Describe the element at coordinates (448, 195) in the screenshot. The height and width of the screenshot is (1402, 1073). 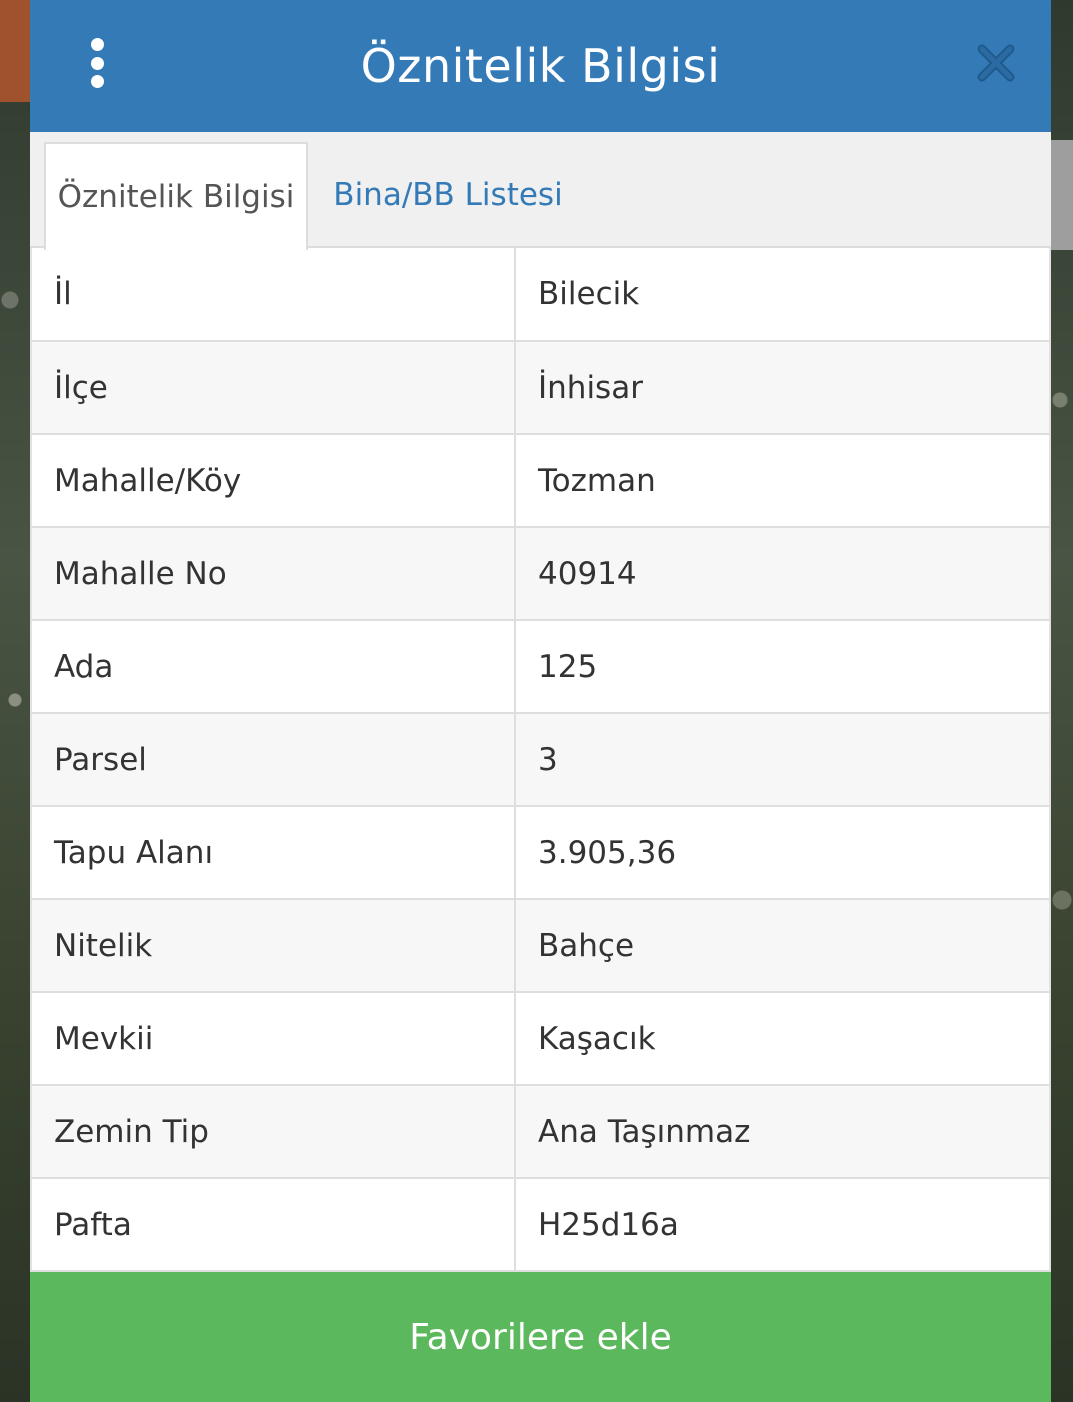
I see `tab-building-list: Bina/BB Listesi` at that location.